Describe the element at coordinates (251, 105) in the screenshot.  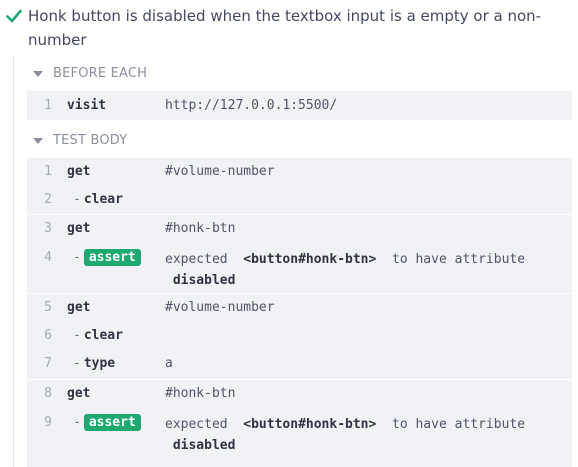
I see `command-message: http://127.0.0.1:5500/` at that location.